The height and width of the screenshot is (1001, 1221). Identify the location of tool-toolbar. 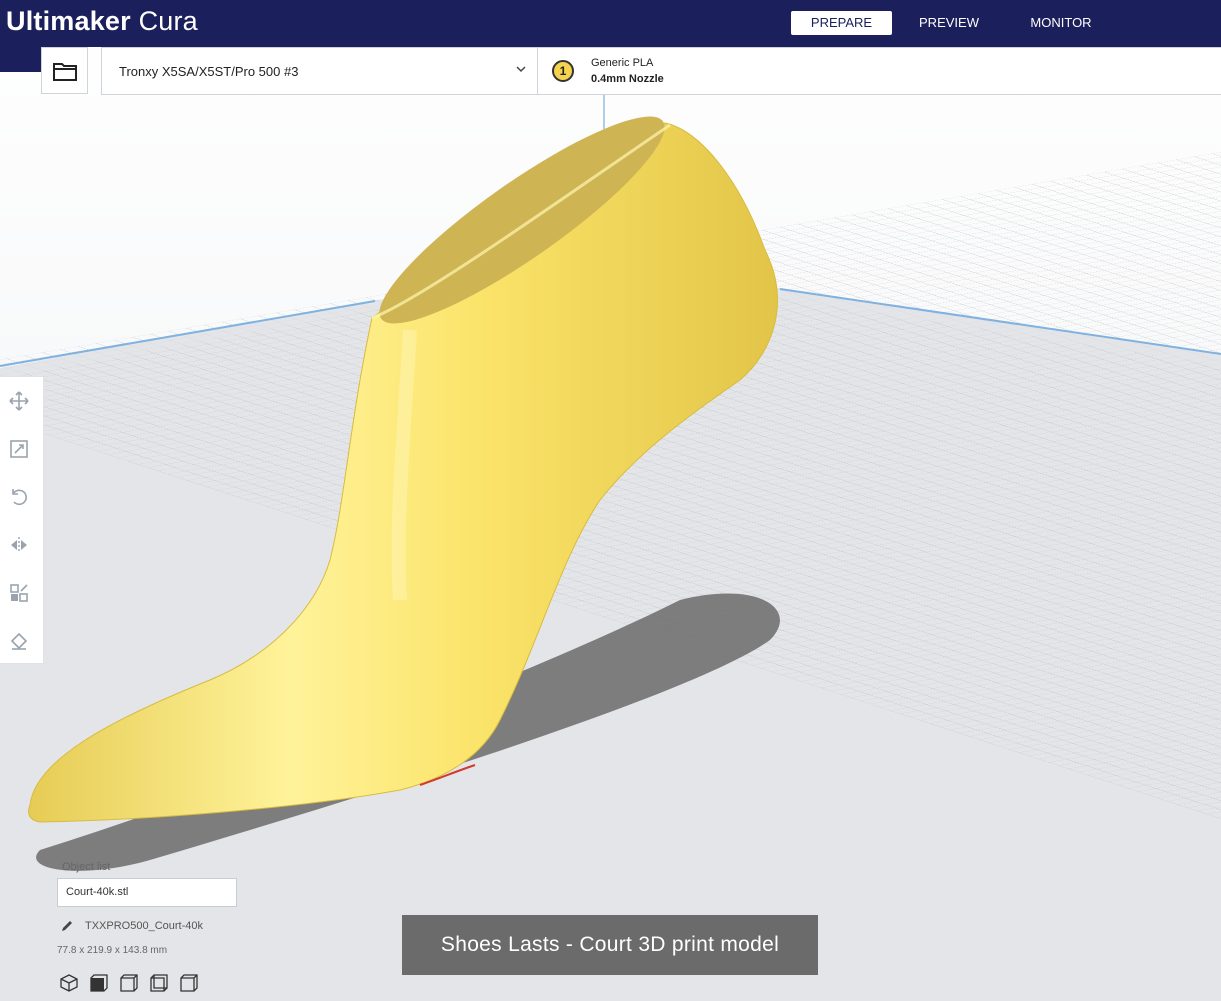
(22, 520).